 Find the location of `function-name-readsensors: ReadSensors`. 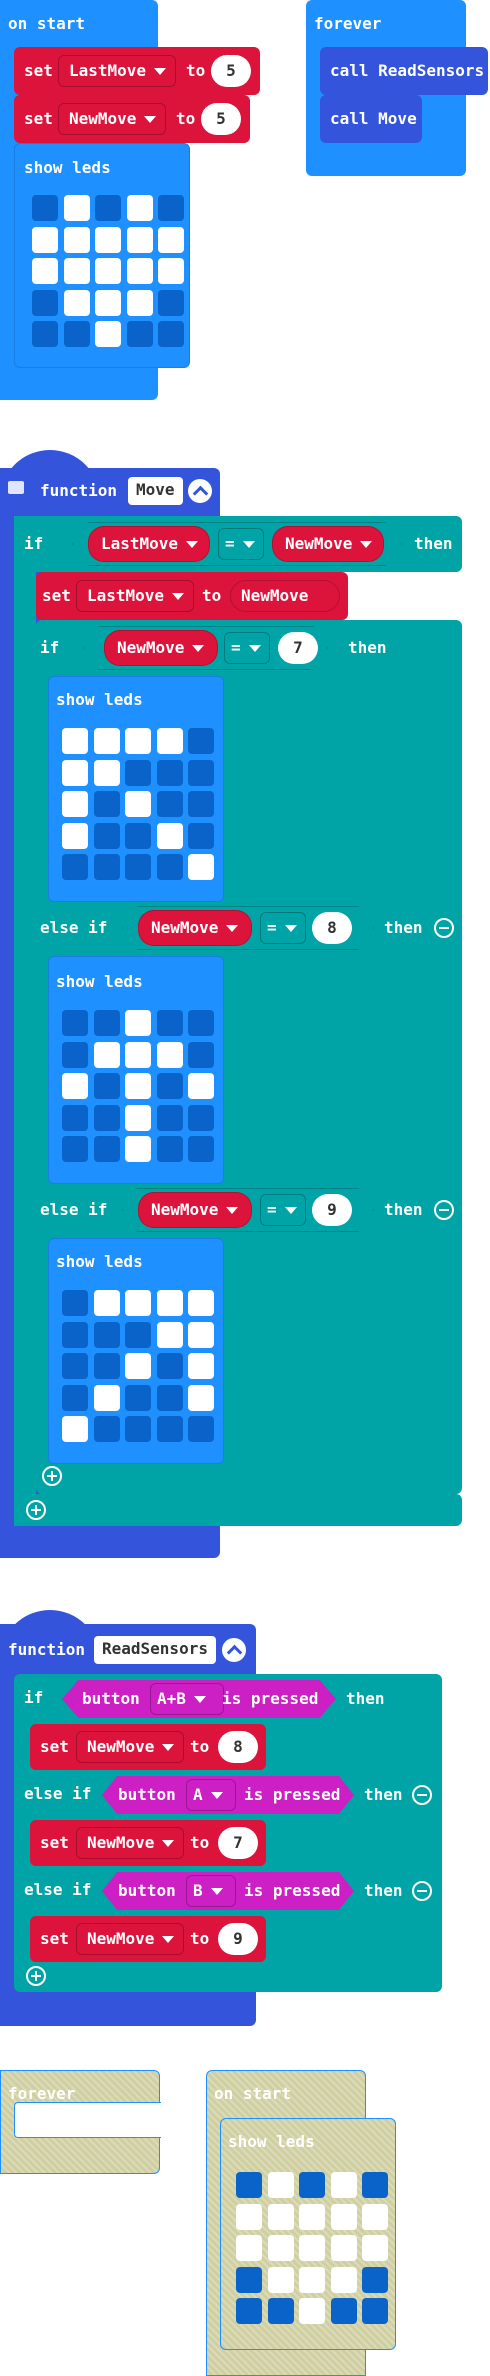

function-name-readsensors: ReadSensors is located at coordinates (155, 1650).